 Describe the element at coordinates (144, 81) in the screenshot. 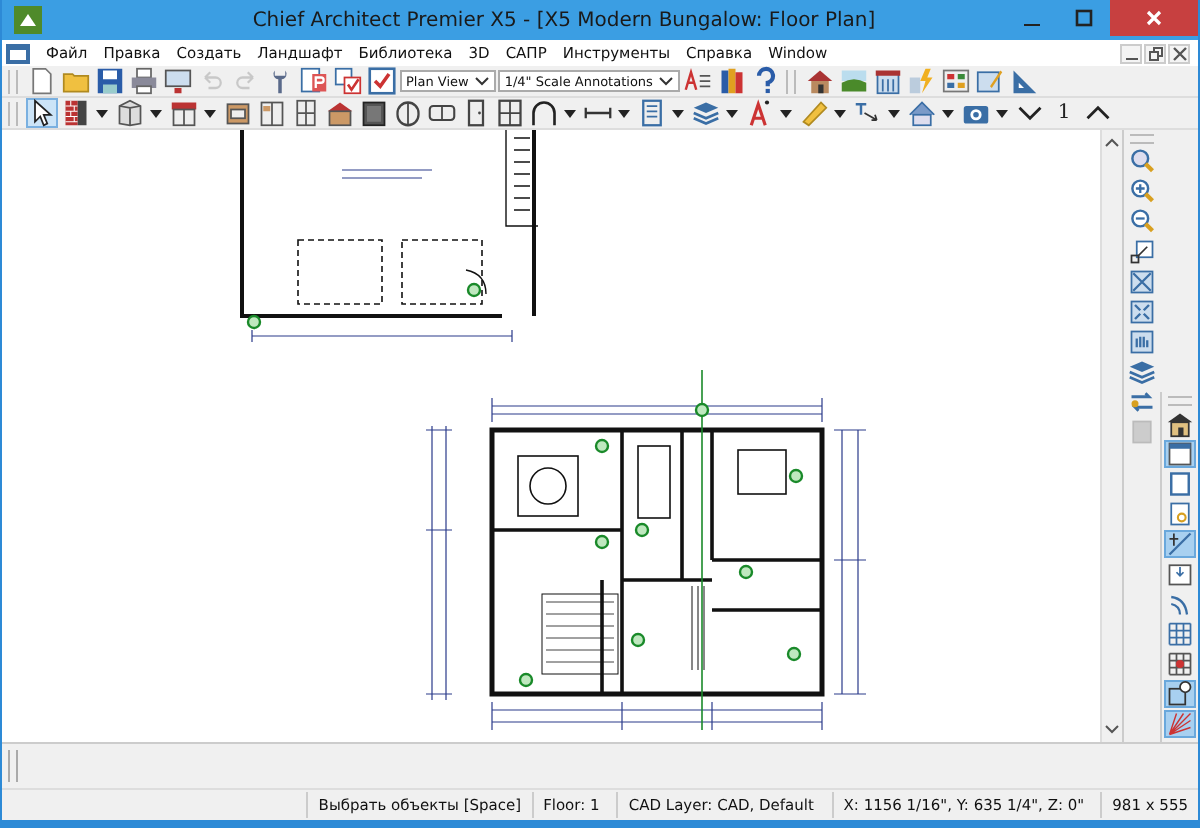

I see `printer-icon` at that location.